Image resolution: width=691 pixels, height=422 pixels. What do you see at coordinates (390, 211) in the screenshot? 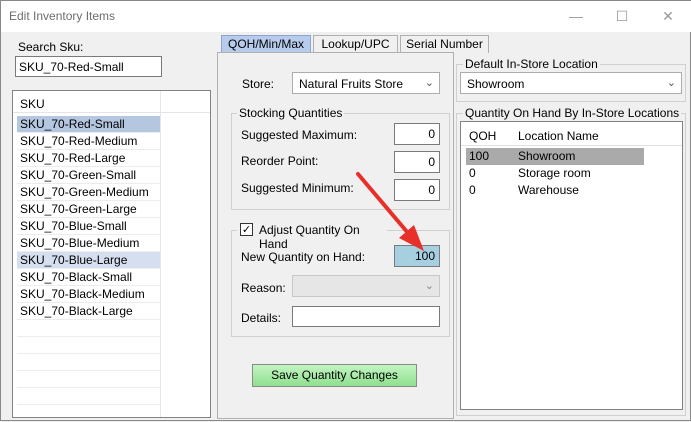
I see `annotation-arrow-icon` at bounding box center [390, 211].